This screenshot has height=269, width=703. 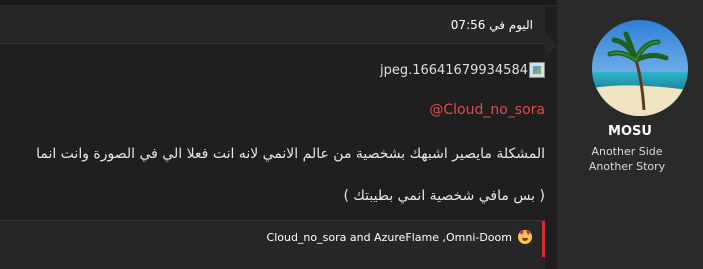 I want to click on avatar, so click(x=640, y=68).